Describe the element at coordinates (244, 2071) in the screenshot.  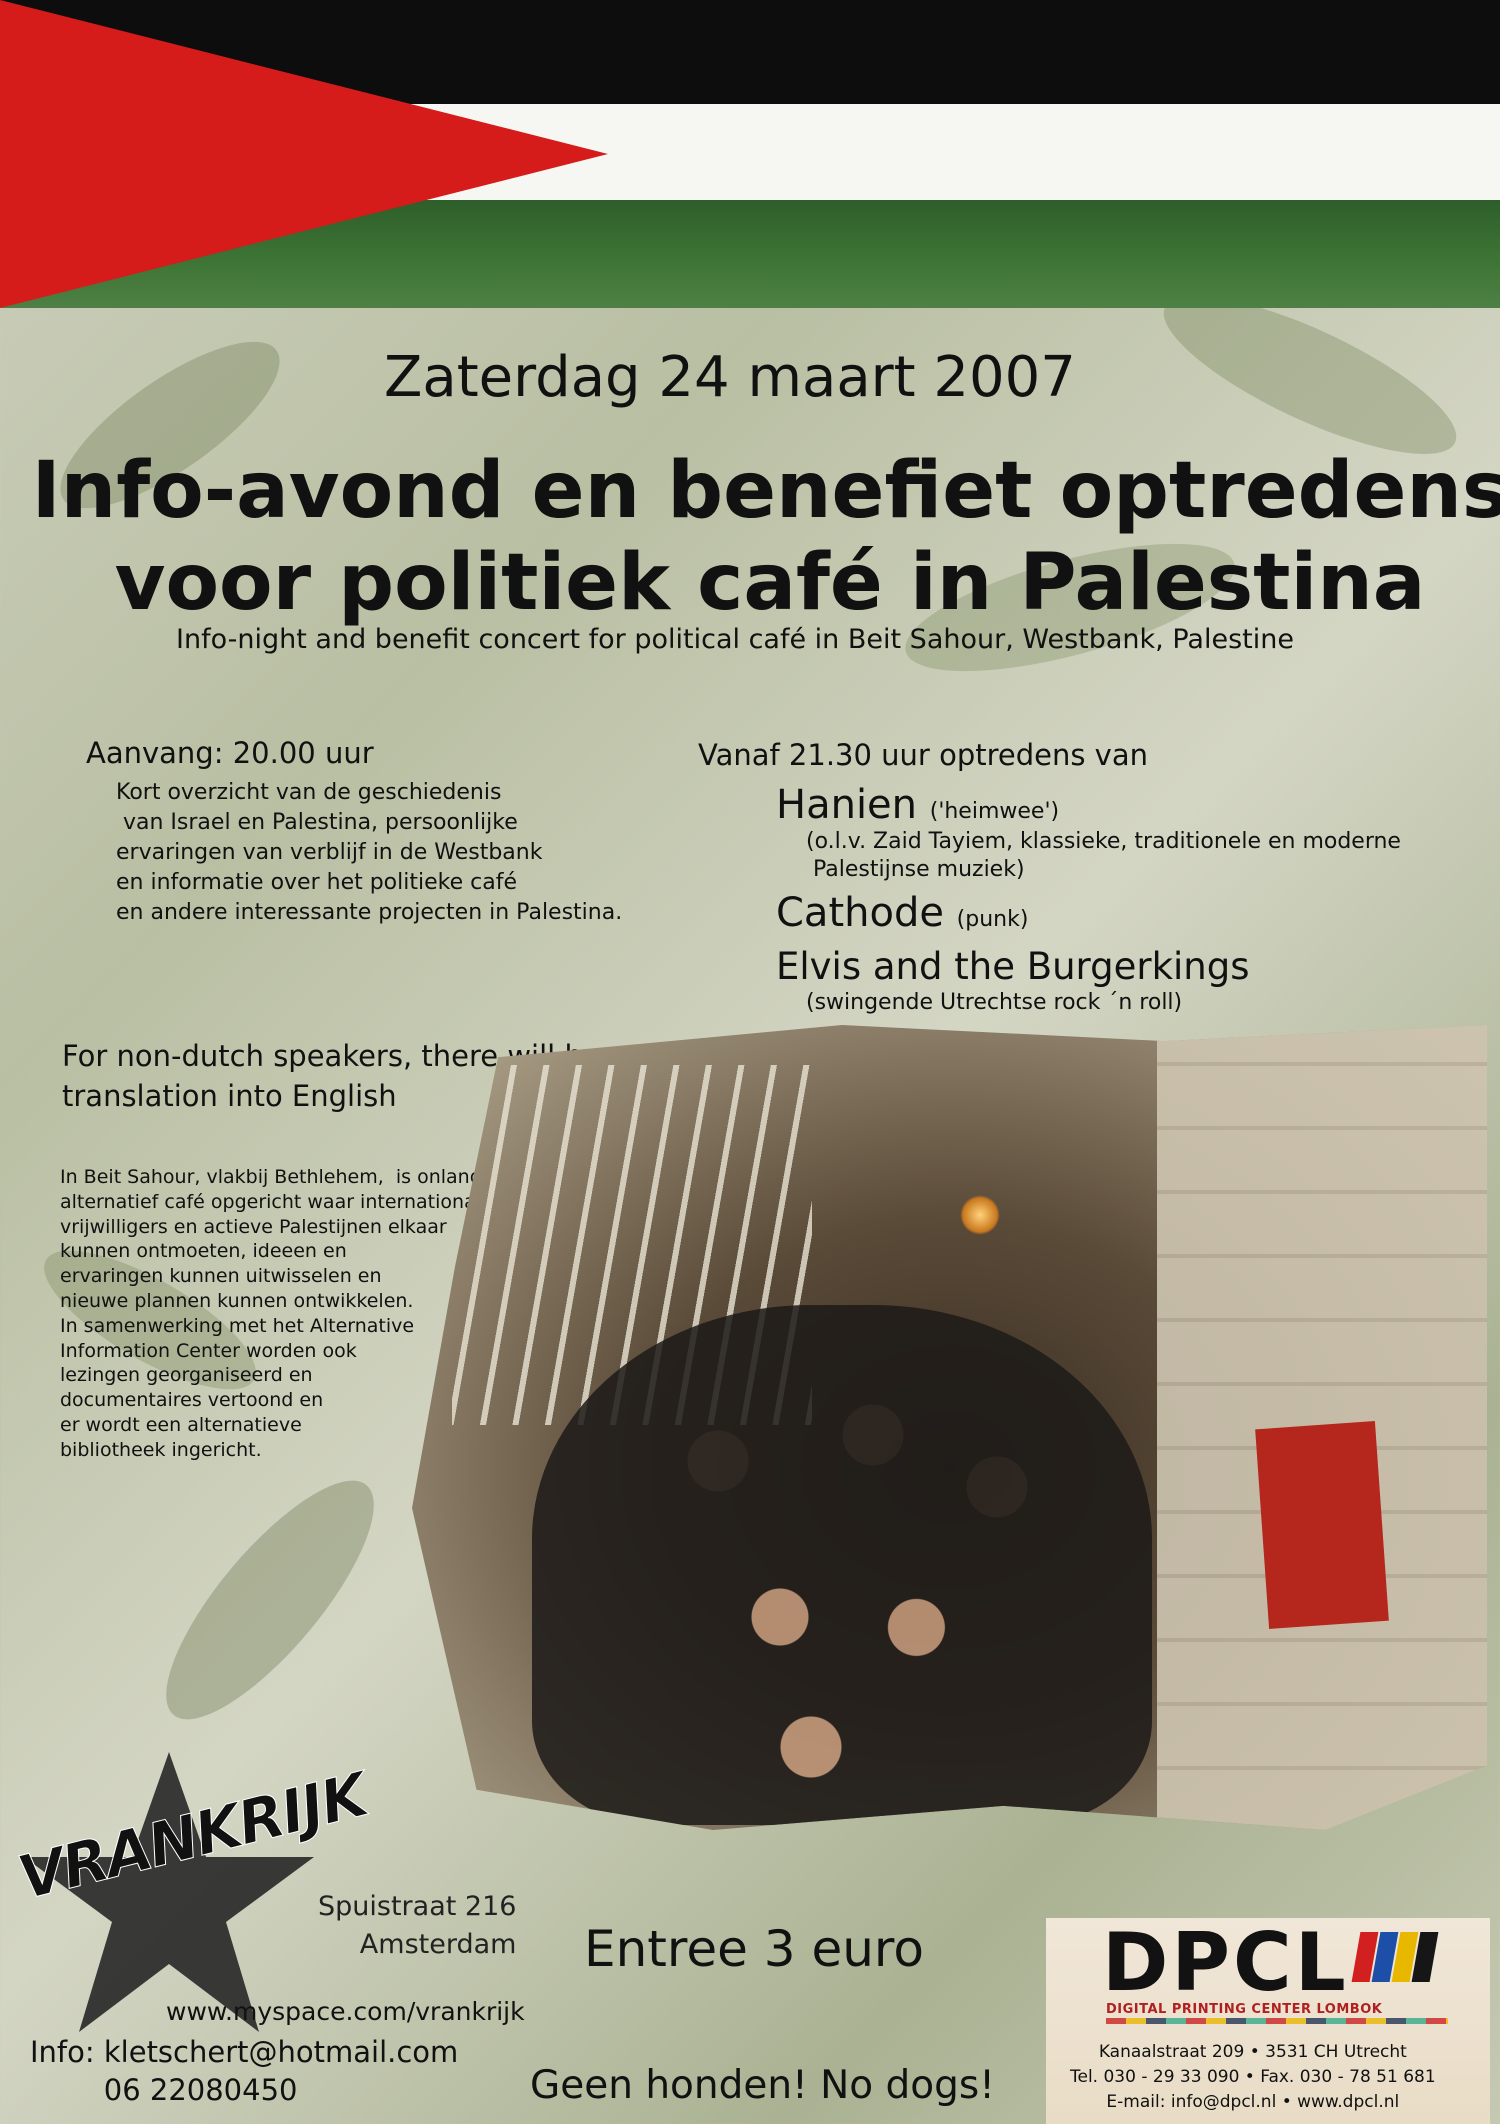
I see `contact-info: Info: kletschert@hotmail.com 06 22080450` at that location.